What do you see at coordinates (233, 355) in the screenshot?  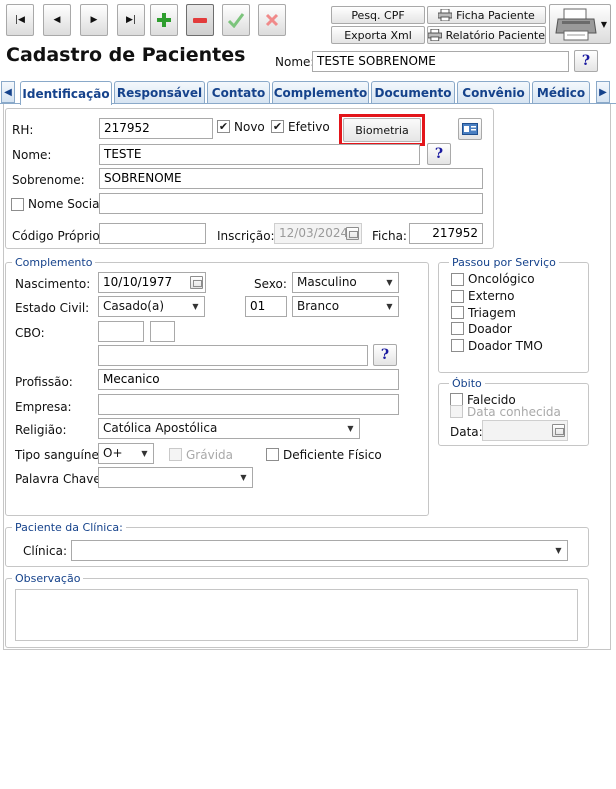 I see `cbo-description-field` at bounding box center [233, 355].